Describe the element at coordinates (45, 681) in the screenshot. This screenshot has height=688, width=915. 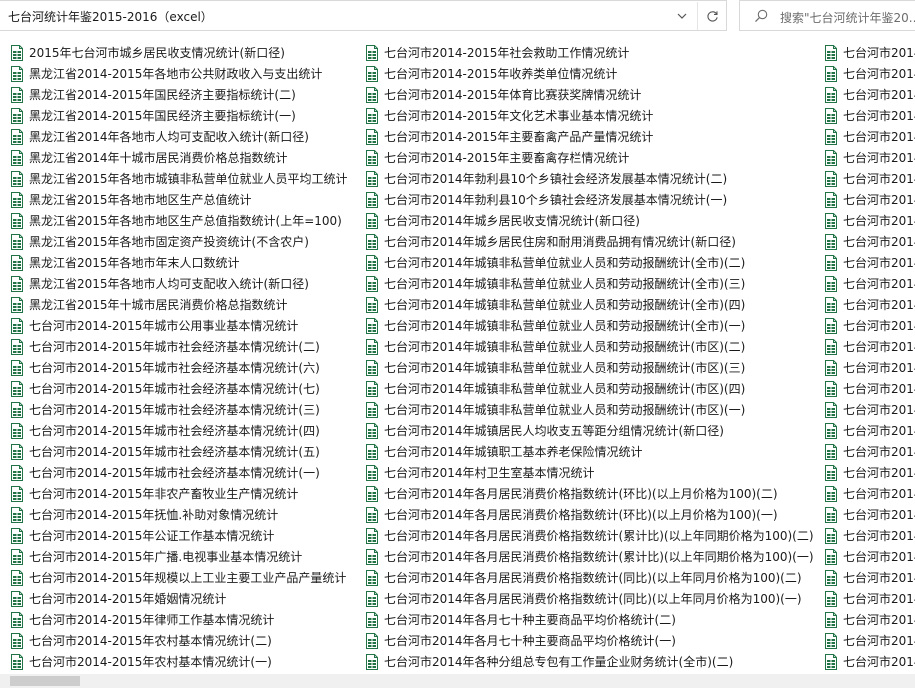
I see `scrollbar-thumb` at that location.